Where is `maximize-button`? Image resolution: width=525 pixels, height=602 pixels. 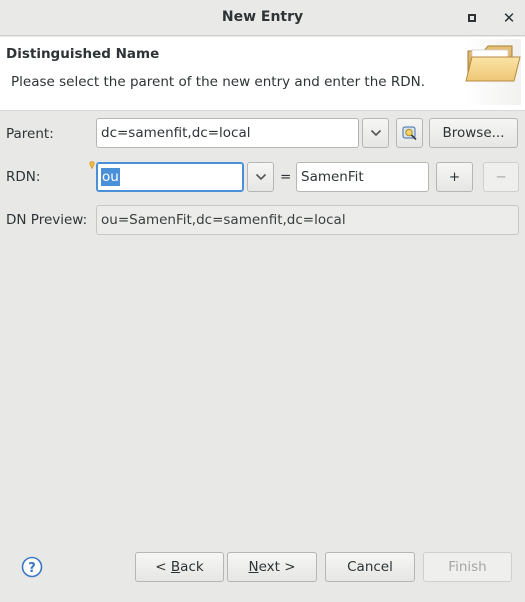 maximize-button is located at coordinates (472, 18).